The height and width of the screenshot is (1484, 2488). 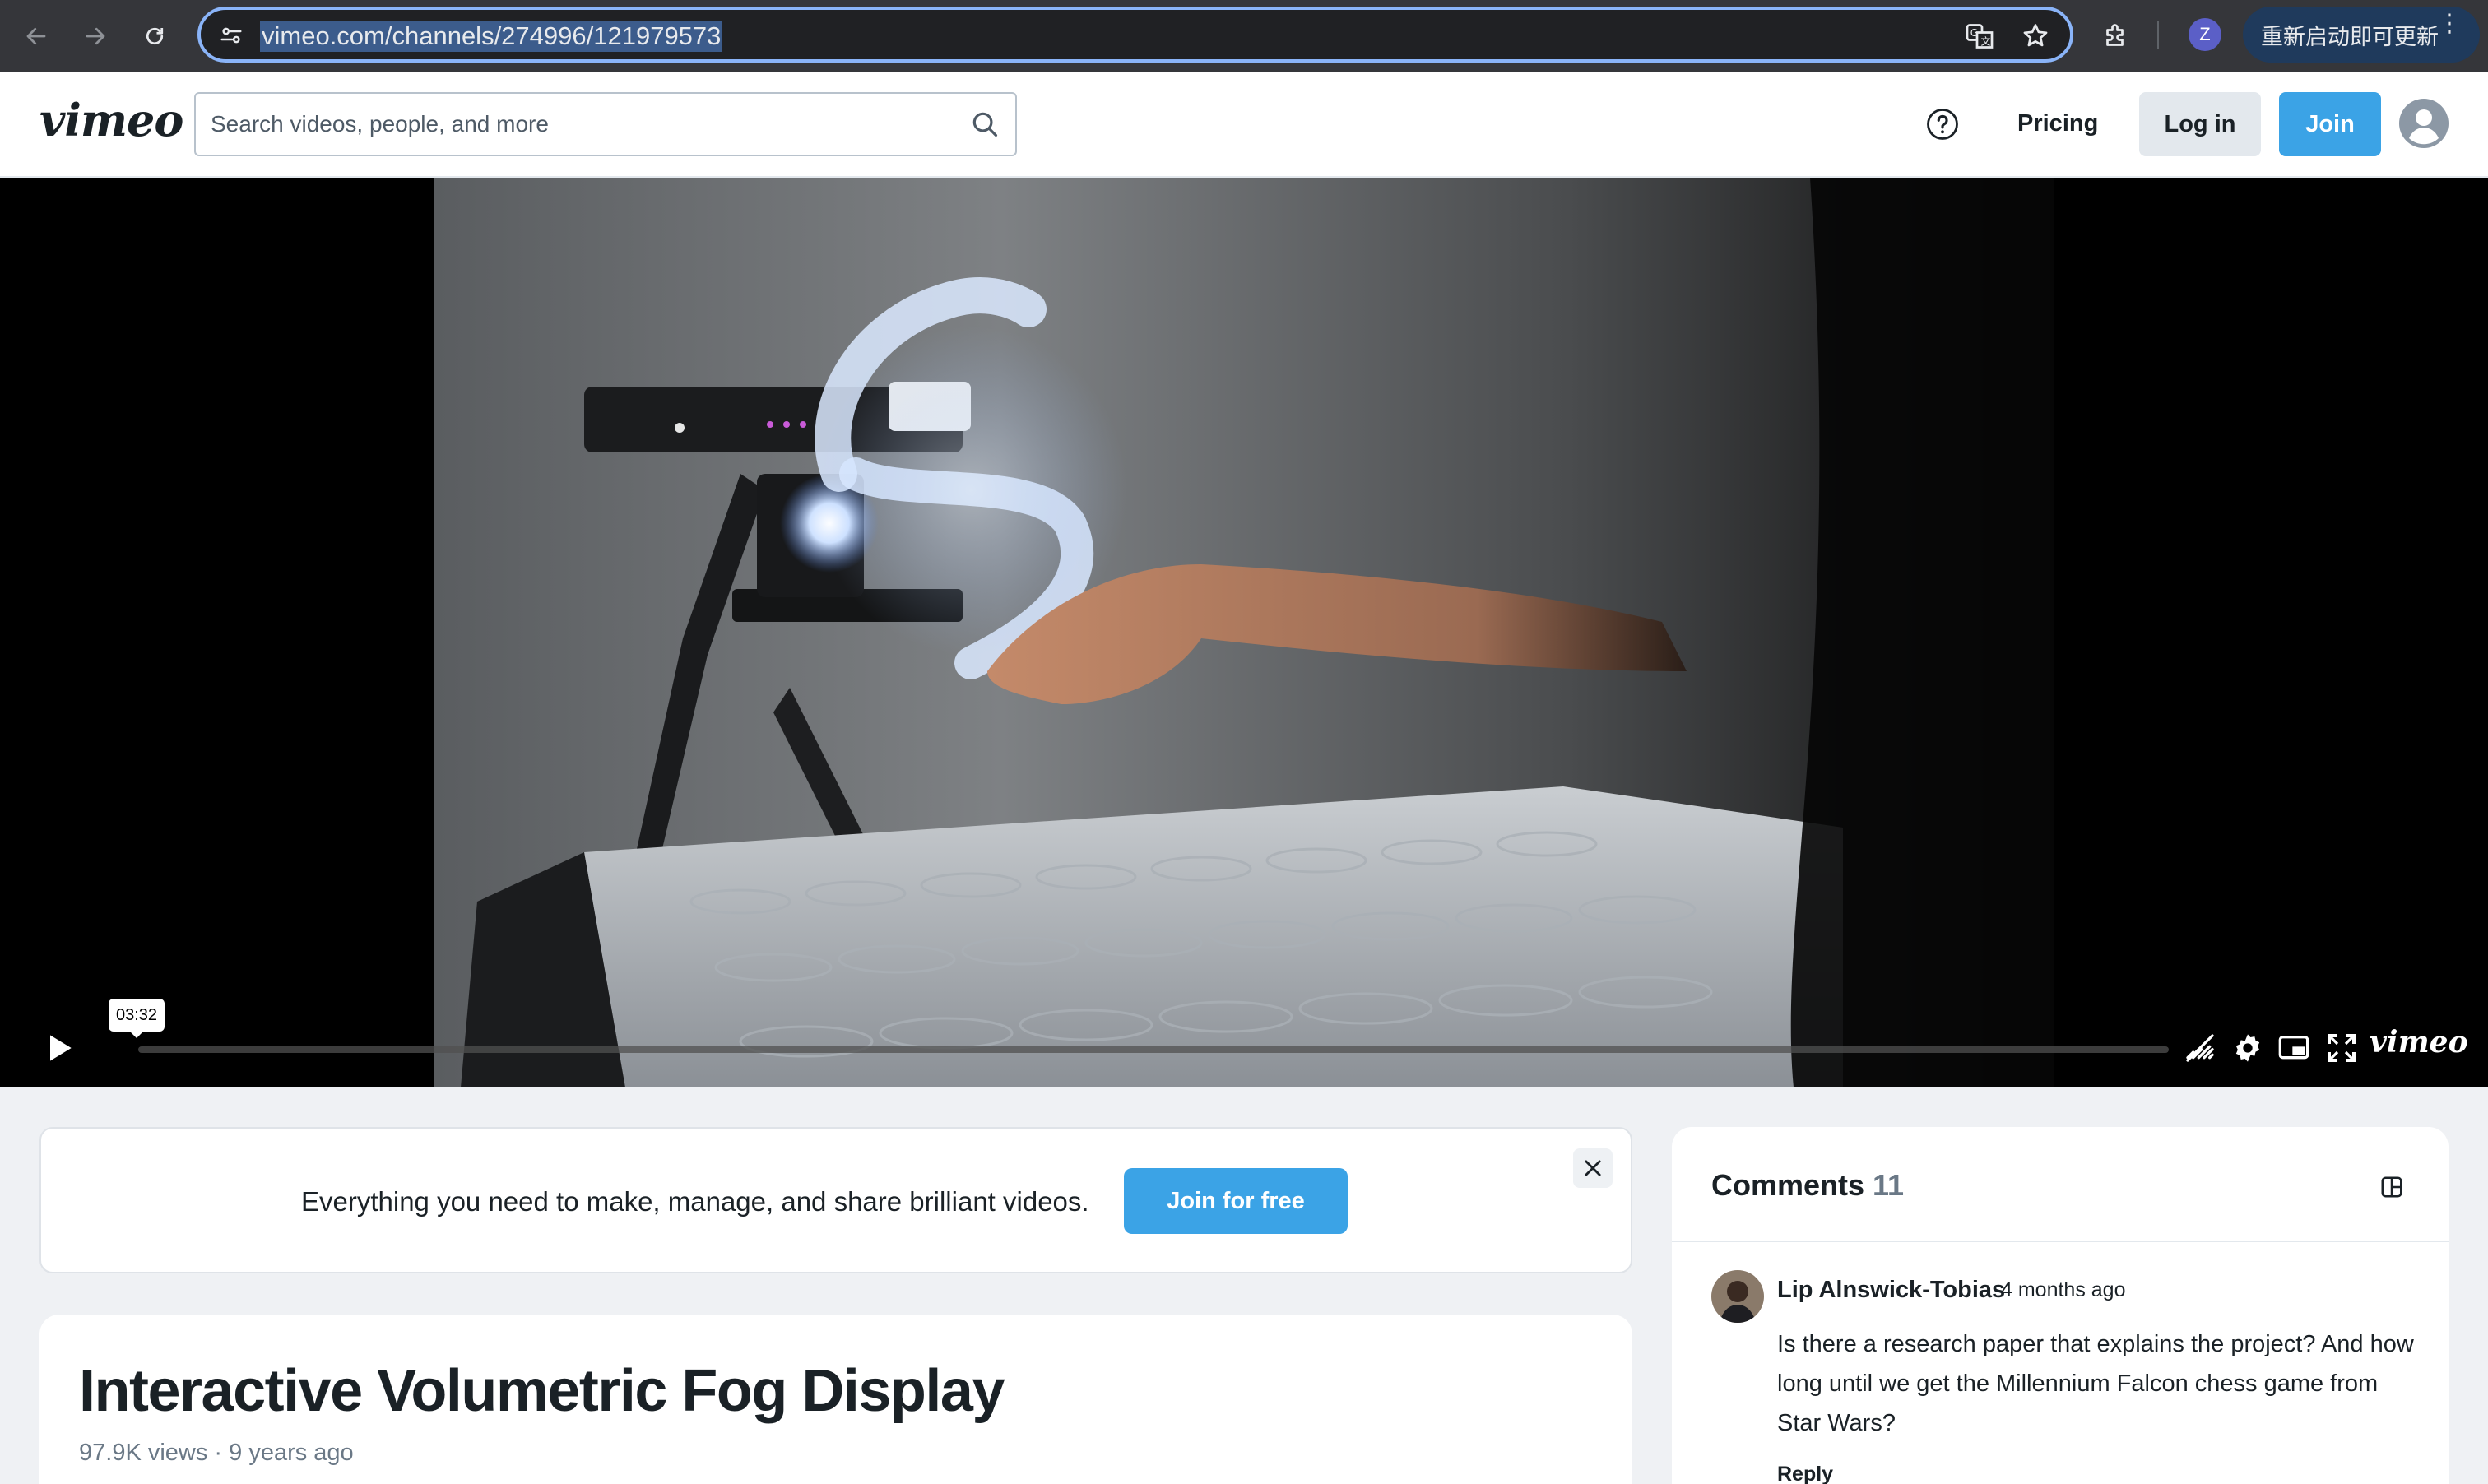 I want to click on reply-button: Reply, so click(x=1805, y=1473).